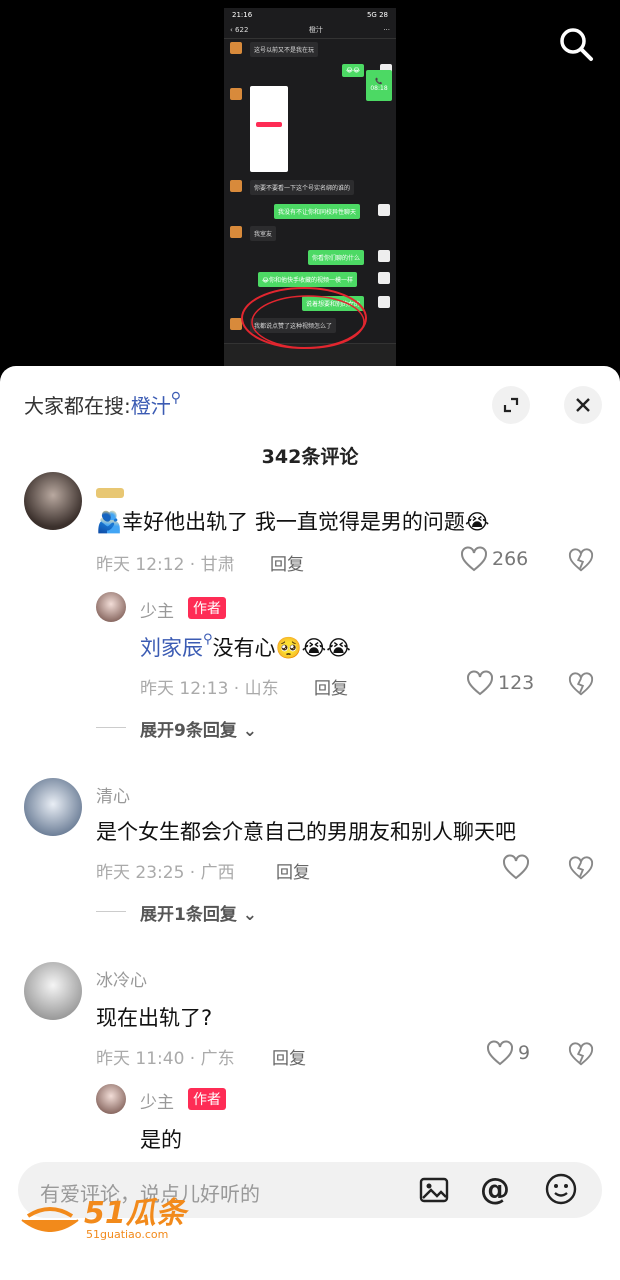  What do you see at coordinates (242, 30) in the screenshot?
I see `chat-back-count: 622` at bounding box center [242, 30].